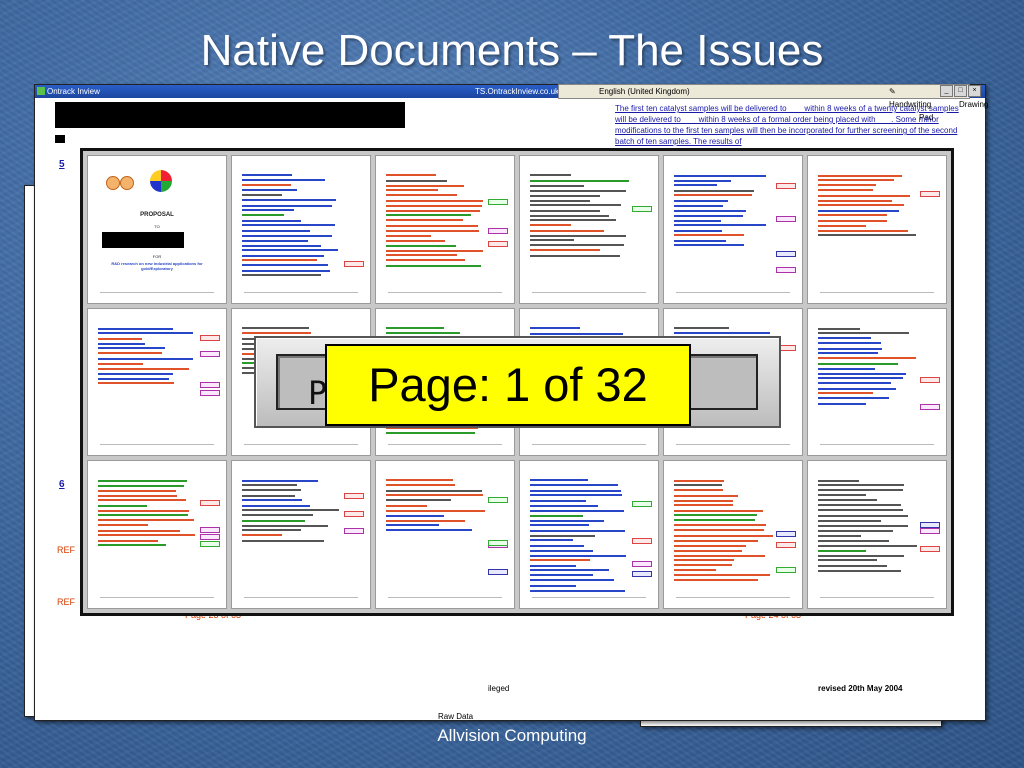 The width and height of the screenshot is (1024, 768). What do you see at coordinates (960, 91) in the screenshot?
I see `maximize-icon: □` at bounding box center [960, 91].